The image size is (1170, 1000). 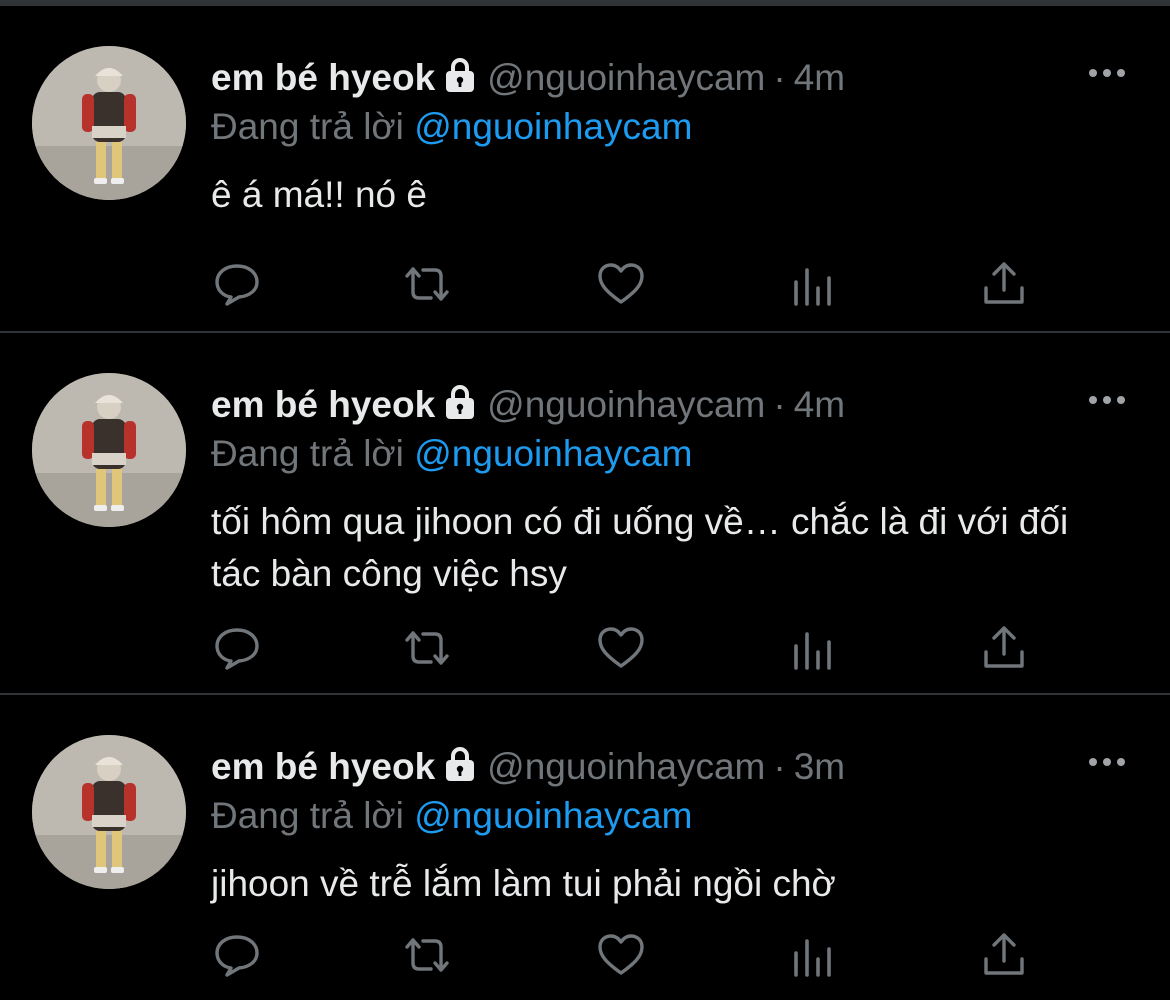 What do you see at coordinates (523, 883) in the screenshot?
I see `tweet-text: jihoon về trễ lắm làm tui phải ngồi chờ` at bounding box center [523, 883].